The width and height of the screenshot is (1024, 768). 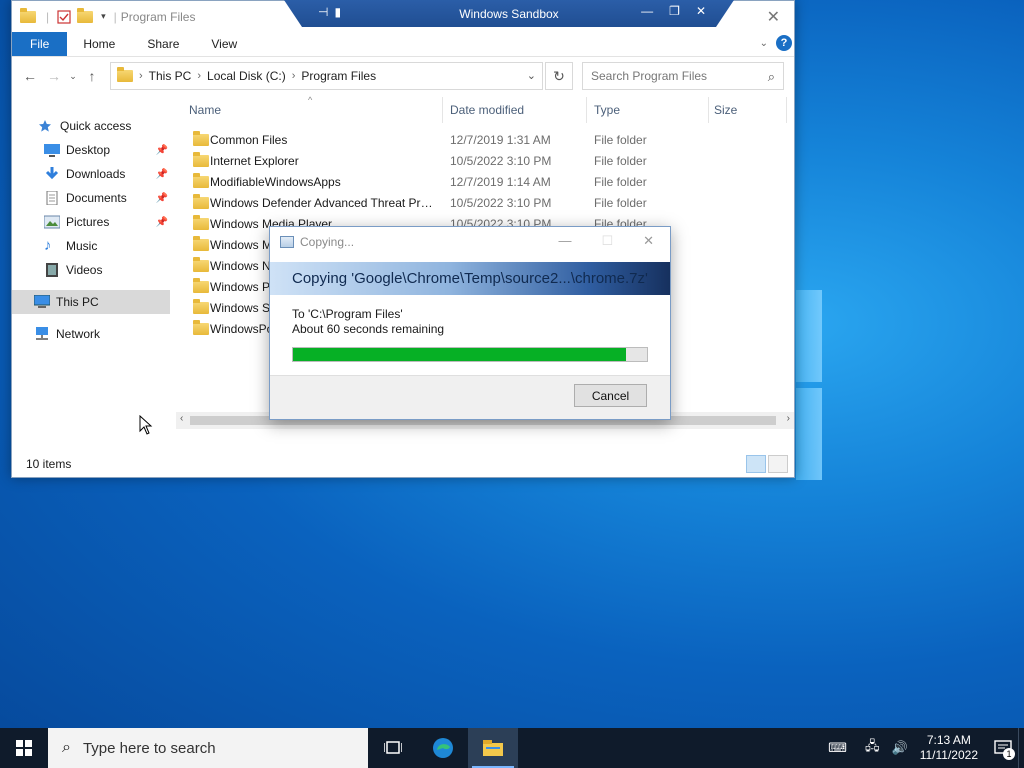 What do you see at coordinates (205, 110) in the screenshot?
I see `column-header-name: Name` at bounding box center [205, 110].